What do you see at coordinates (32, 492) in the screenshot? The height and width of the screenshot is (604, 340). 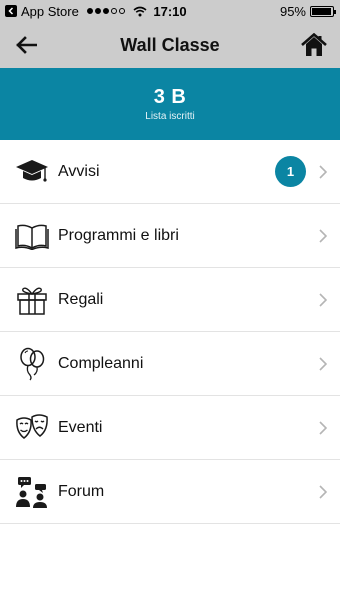 I see `forum-people-icon` at bounding box center [32, 492].